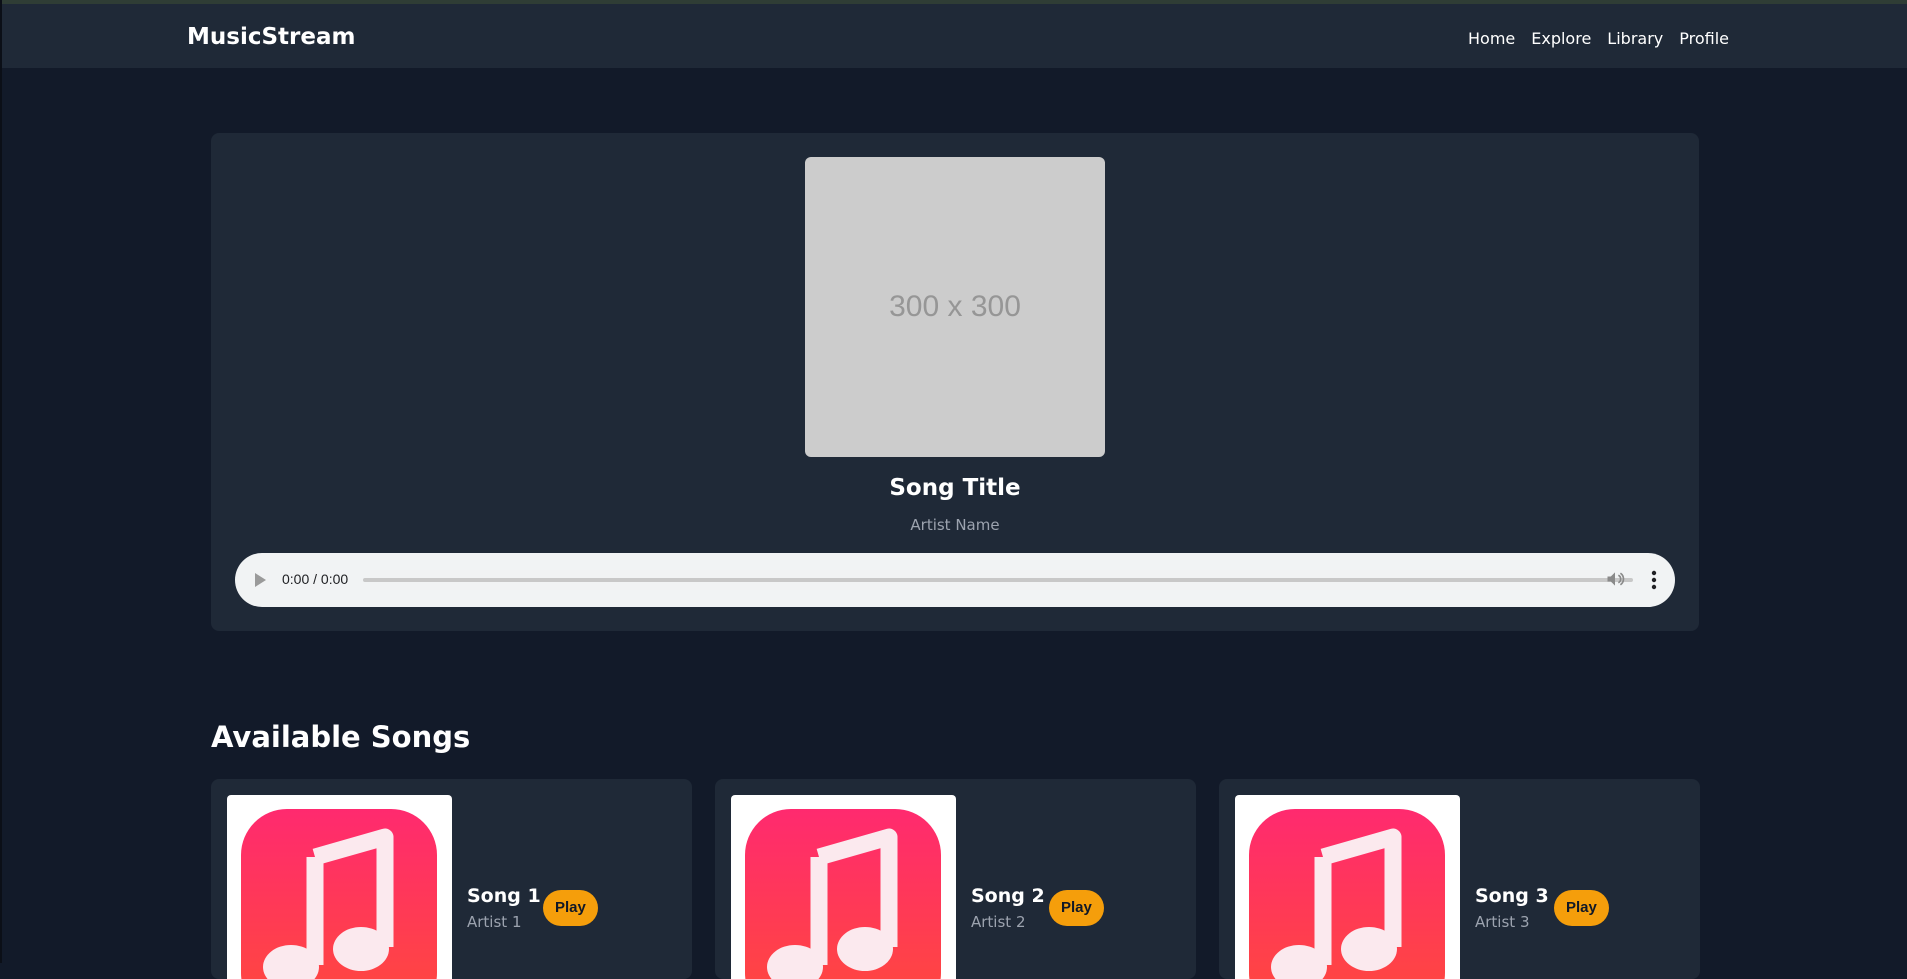 The width and height of the screenshot is (1907, 979). I want to click on song-card: Song 1 Artist 1 Play, so click(451, 879).